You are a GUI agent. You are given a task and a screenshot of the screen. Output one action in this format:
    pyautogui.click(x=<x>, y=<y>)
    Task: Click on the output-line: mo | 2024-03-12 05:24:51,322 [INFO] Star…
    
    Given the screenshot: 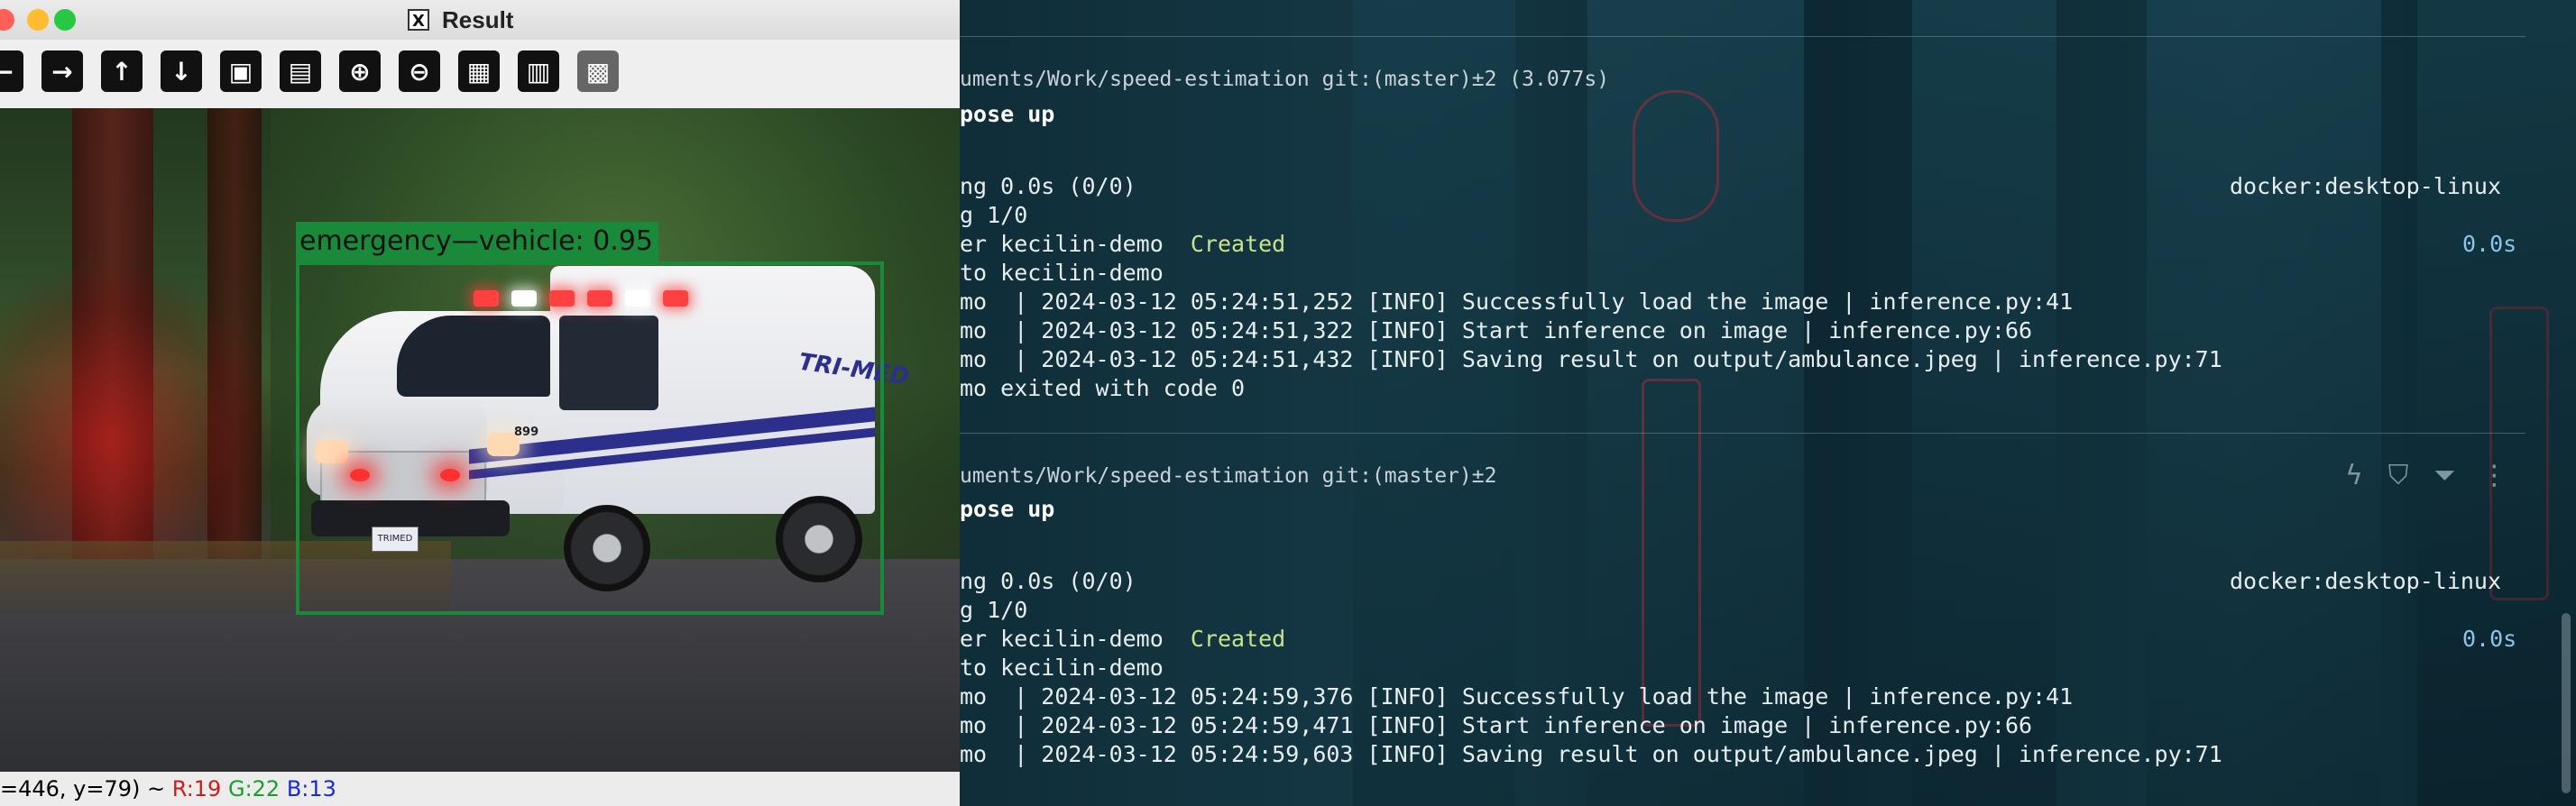 What is the action you would take?
    pyautogui.click(x=1497, y=330)
    